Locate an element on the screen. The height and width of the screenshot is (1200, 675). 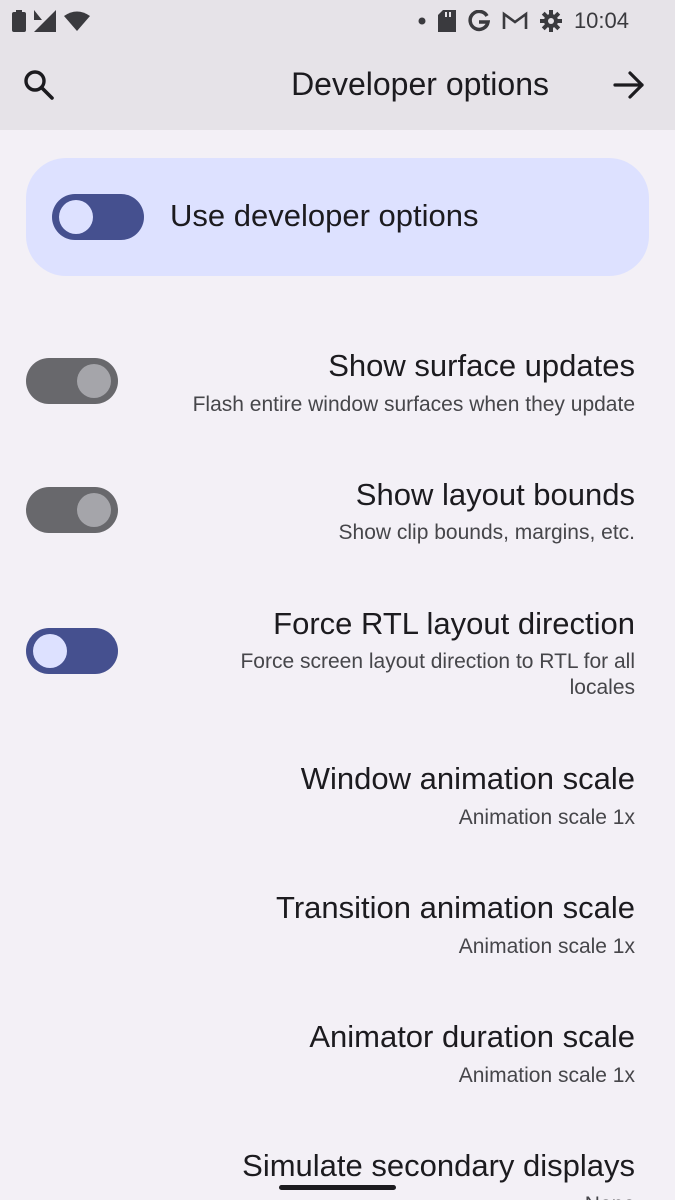
sd-card-icon is located at coordinates (446, 21).